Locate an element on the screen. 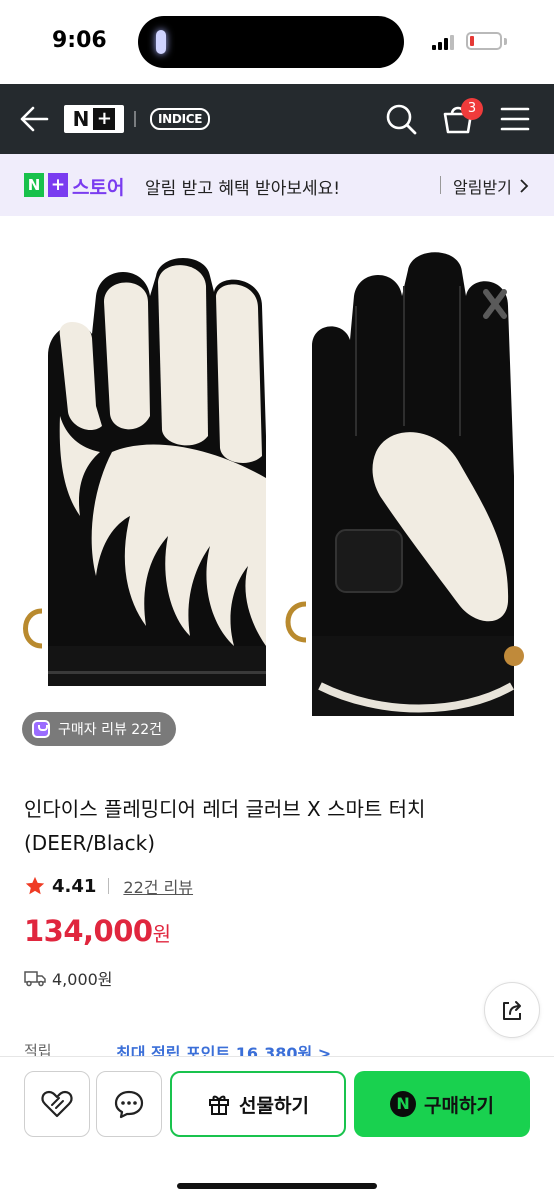 This screenshot has height=1200, width=554. home-indicator is located at coordinates (277, 1186).